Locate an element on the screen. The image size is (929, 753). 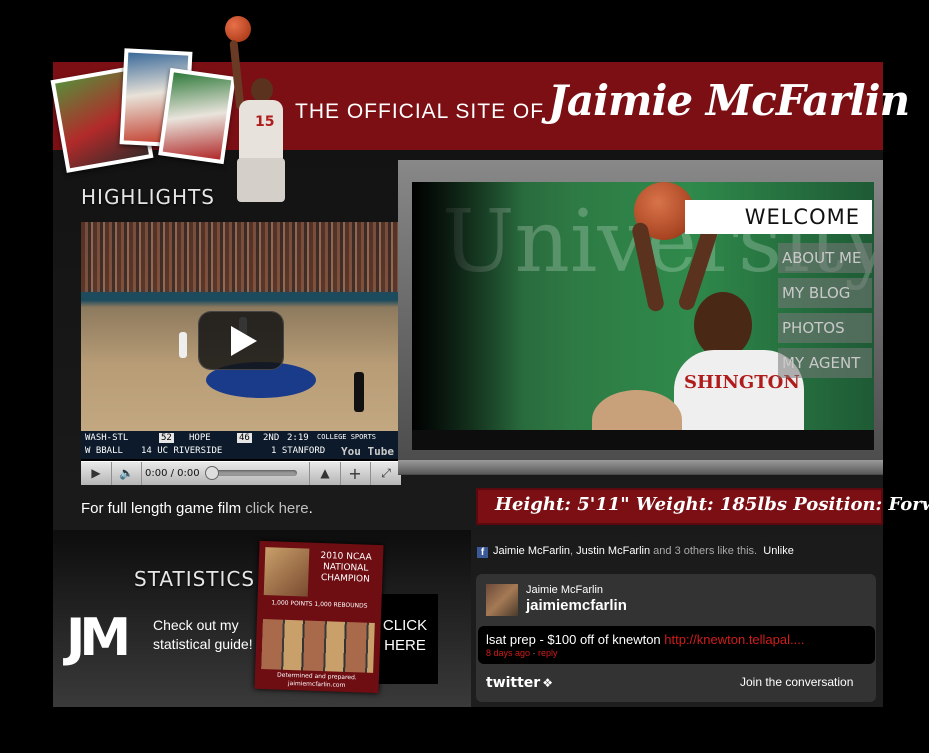
facebook-others-text: and 3 others like this. is located at coordinates (704, 551).